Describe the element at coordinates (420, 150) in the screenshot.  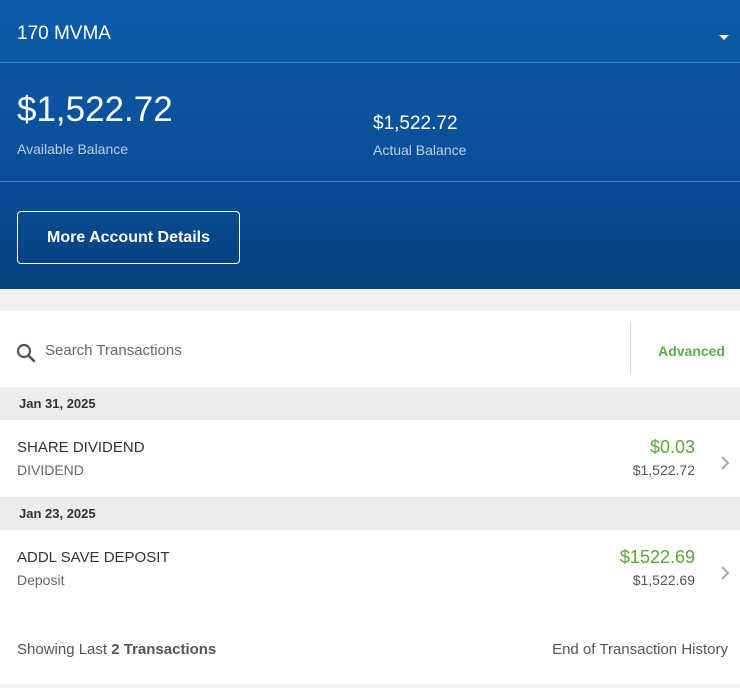
I see `actual-balance-label: Actual Balance` at that location.